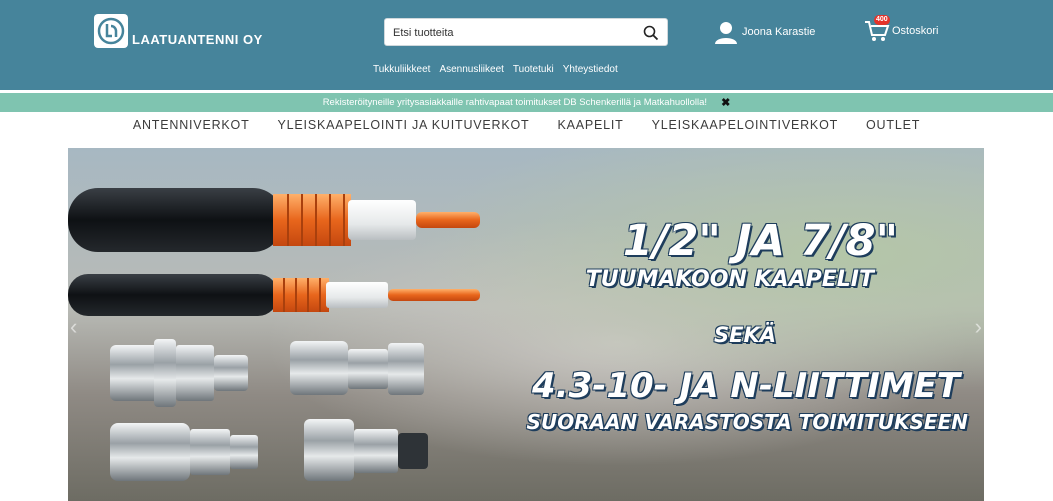 The image size is (1053, 501). I want to click on subnav-item-yhteystiedot: Yhteystiedot, so click(590, 69).